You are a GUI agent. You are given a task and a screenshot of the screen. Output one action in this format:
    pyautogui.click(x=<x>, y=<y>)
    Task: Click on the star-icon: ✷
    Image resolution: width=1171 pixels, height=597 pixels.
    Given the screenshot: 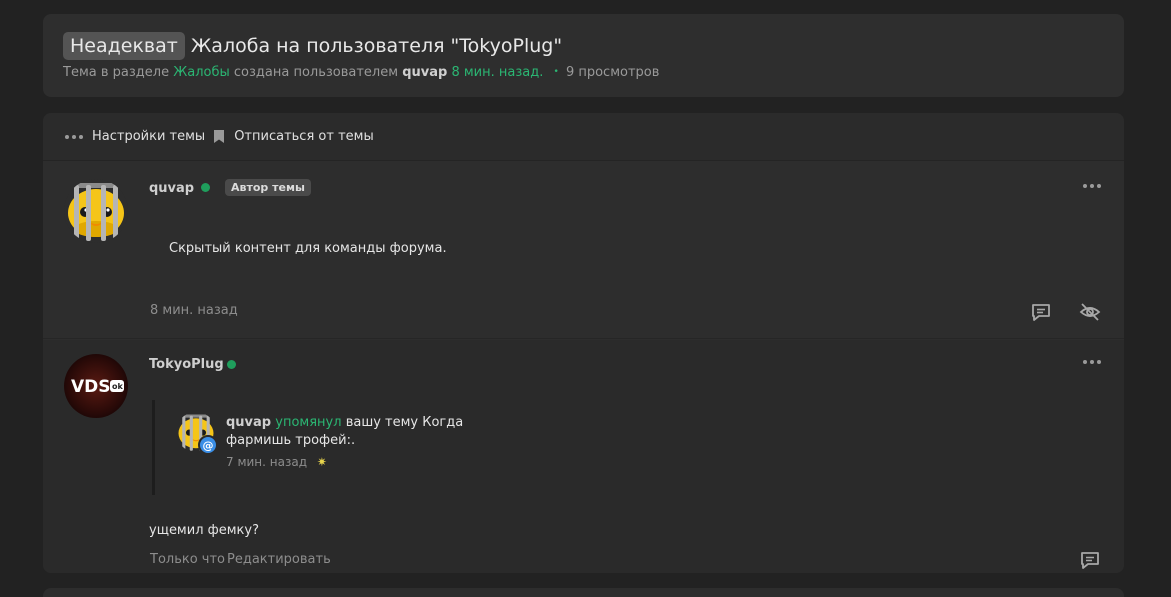 What is the action you would take?
    pyautogui.click(x=321, y=462)
    